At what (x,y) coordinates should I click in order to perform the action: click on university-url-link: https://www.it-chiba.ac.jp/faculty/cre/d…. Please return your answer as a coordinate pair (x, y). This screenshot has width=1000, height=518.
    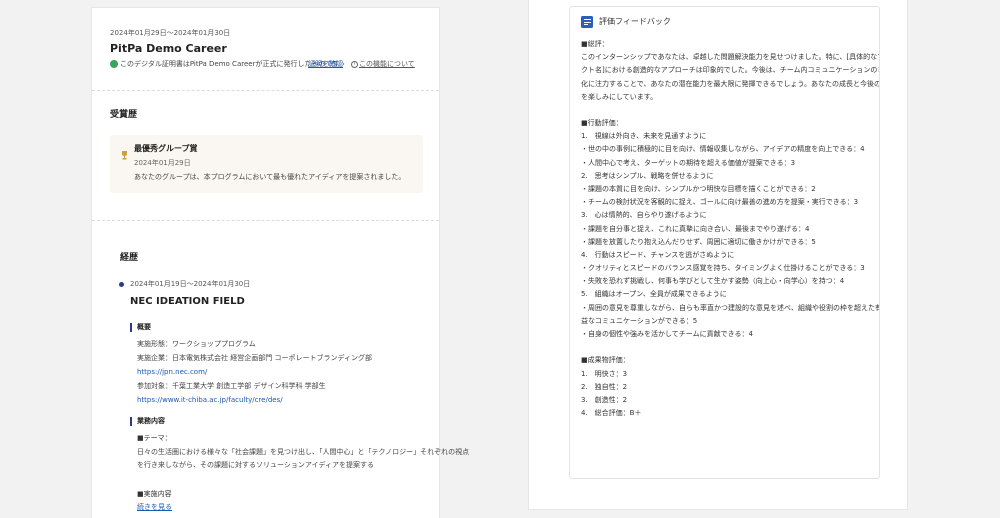
    Looking at the image, I should click on (210, 400).